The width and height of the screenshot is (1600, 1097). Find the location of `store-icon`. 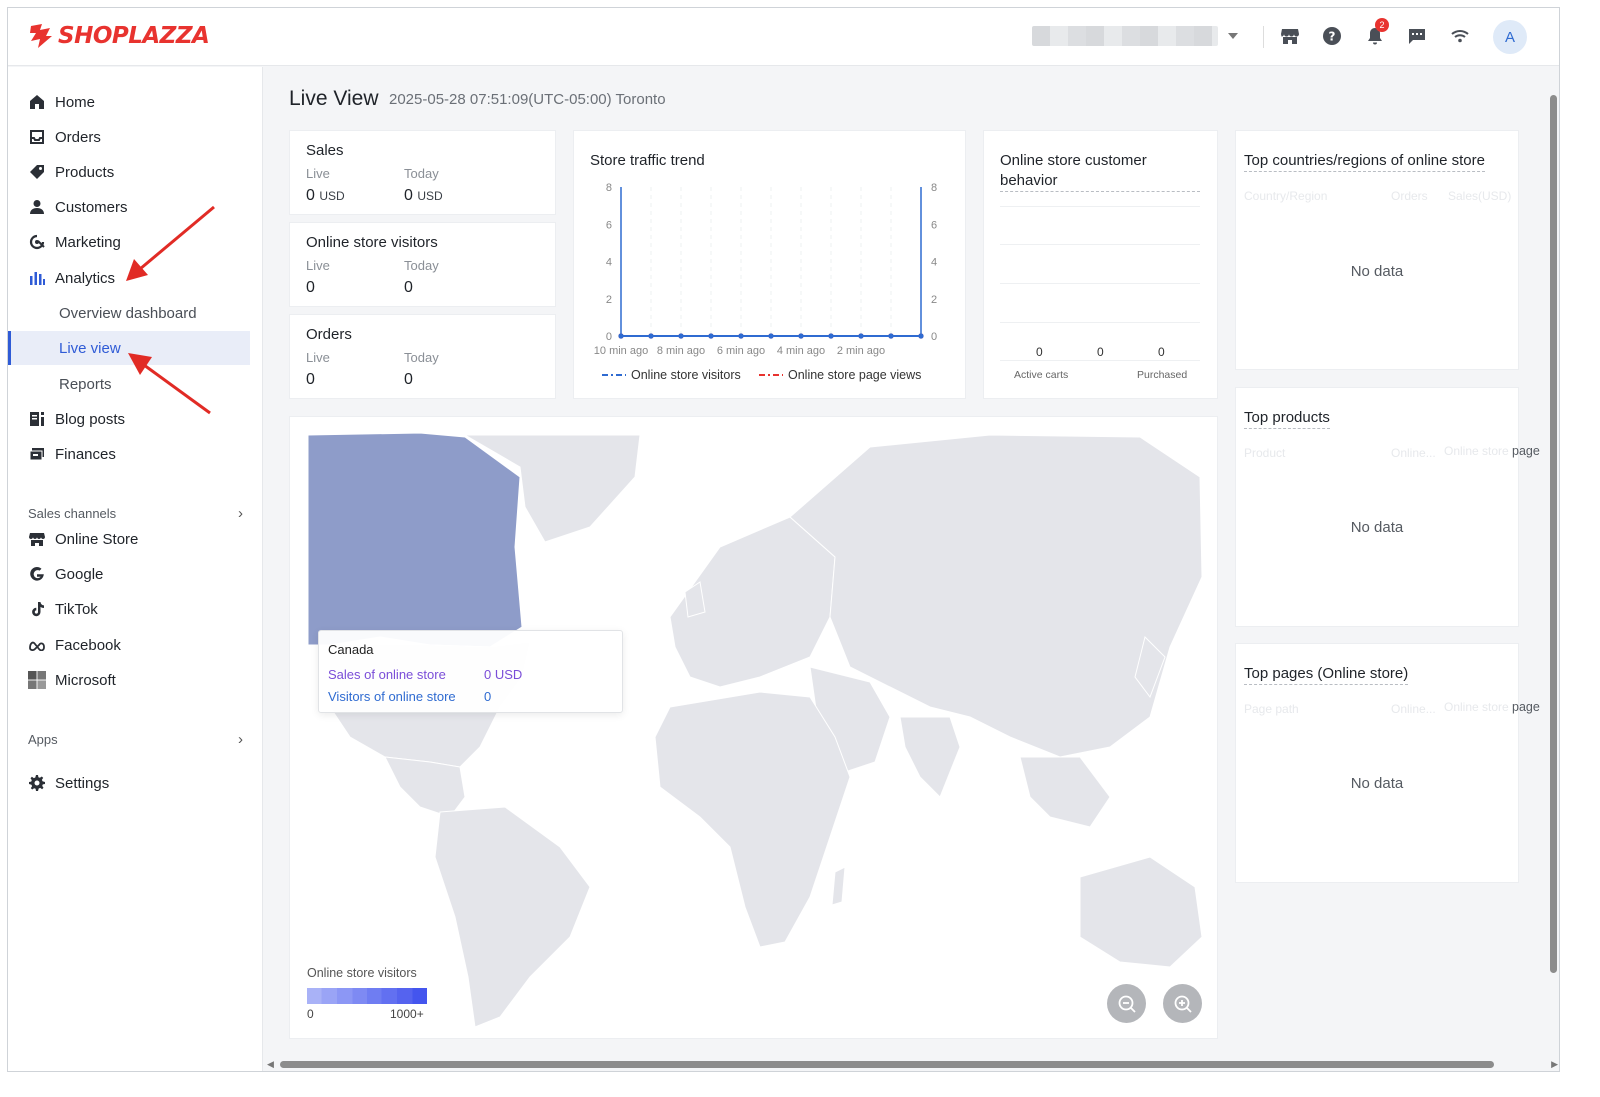

store-icon is located at coordinates (37, 539).